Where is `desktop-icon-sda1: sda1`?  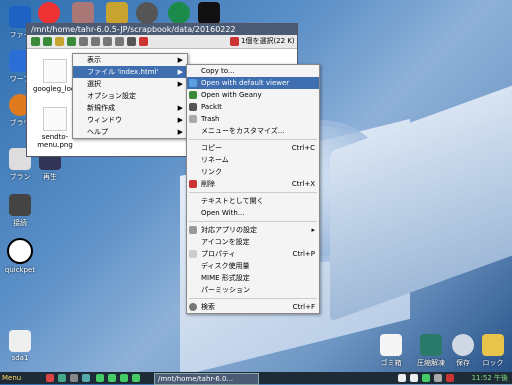 desktop-icon-sda1: sda1 is located at coordinates (20, 346).